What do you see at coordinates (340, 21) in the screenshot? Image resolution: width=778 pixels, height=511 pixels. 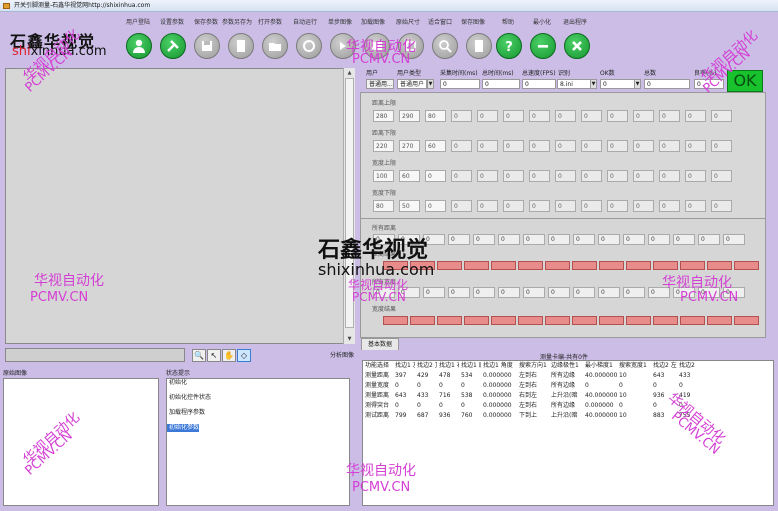 I see `menu-item: 单步图像` at bounding box center [340, 21].